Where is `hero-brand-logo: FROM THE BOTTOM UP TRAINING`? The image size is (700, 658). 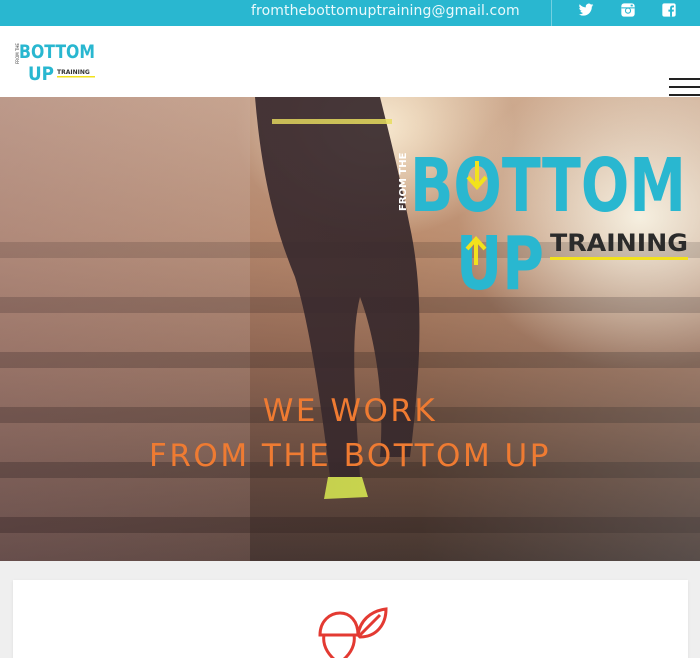
hero-brand-logo: FROM THE BOTTOM UP TRAINING is located at coordinates (543, 218).